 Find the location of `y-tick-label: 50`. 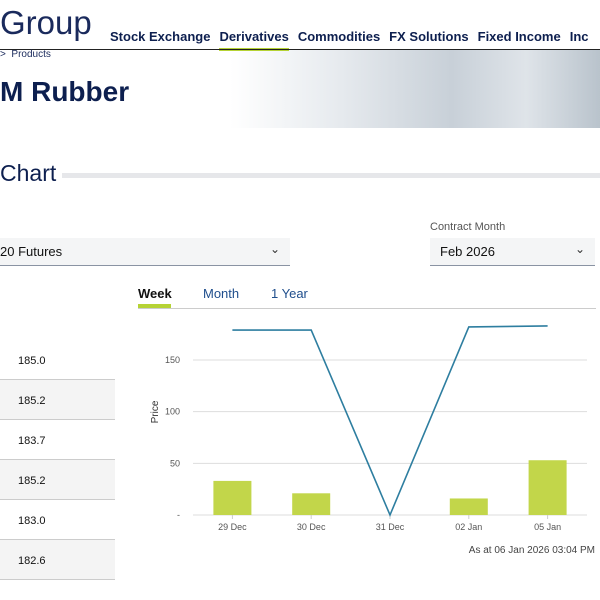

y-tick-label: 50 is located at coordinates (175, 463).